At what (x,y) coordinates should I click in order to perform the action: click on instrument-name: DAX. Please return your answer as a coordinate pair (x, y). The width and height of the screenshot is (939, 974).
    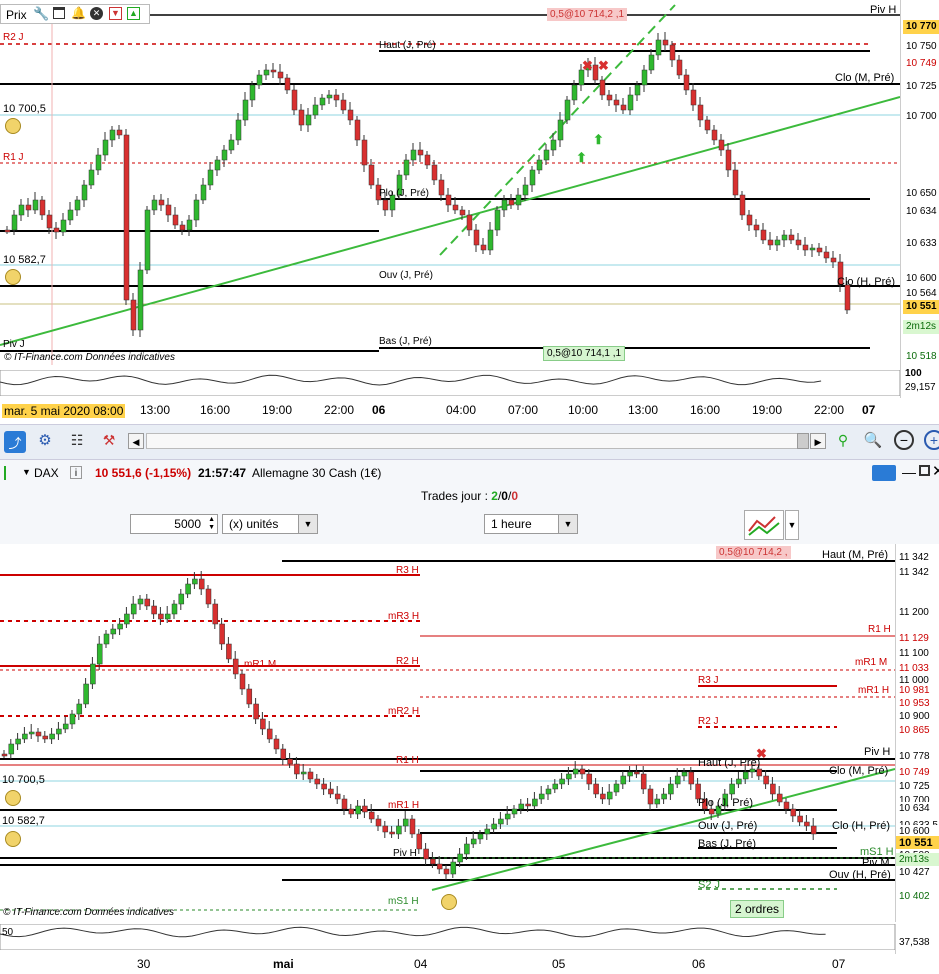
    Looking at the image, I should click on (46, 473).